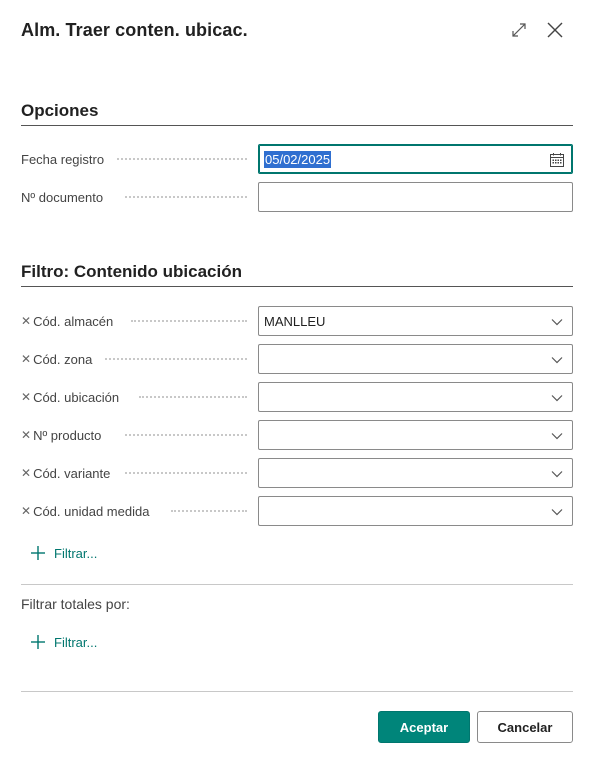 The width and height of the screenshot is (595, 764). Describe the element at coordinates (415, 397) in the screenshot. I see `bin-code-dropdown` at that location.